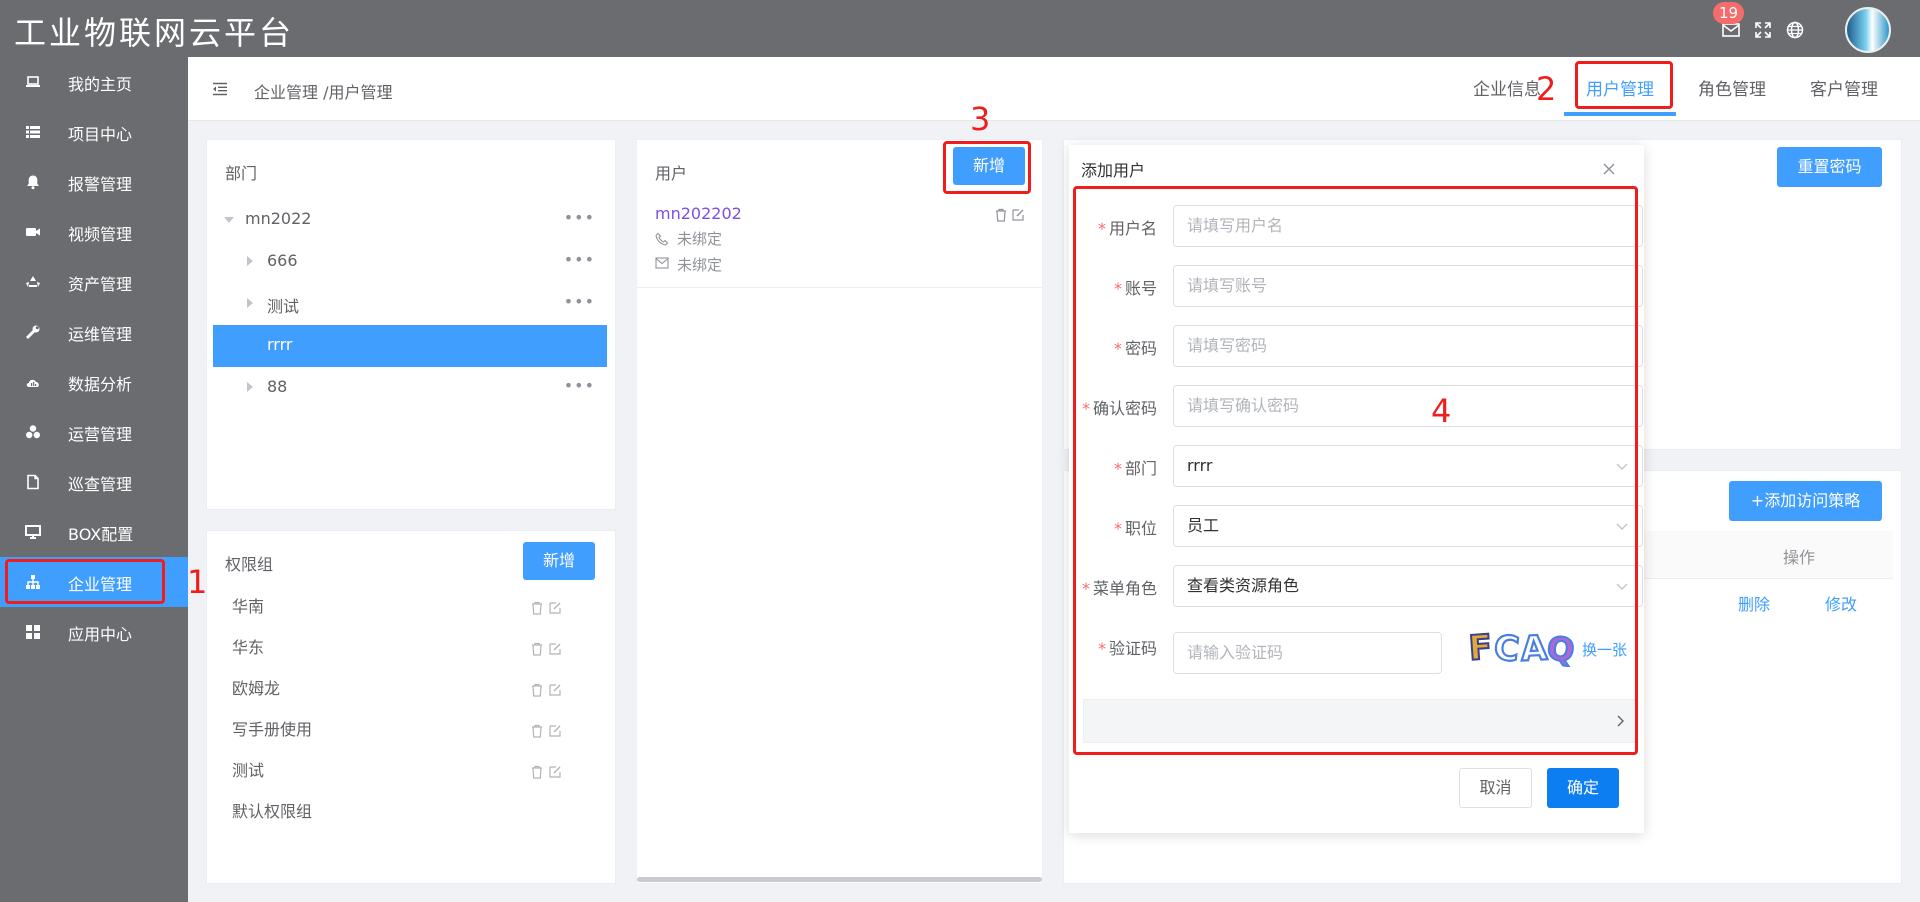 This screenshot has width=1920, height=902. What do you see at coordinates (248, 606) in the screenshot?
I see `permission-group-label: 华南` at bounding box center [248, 606].